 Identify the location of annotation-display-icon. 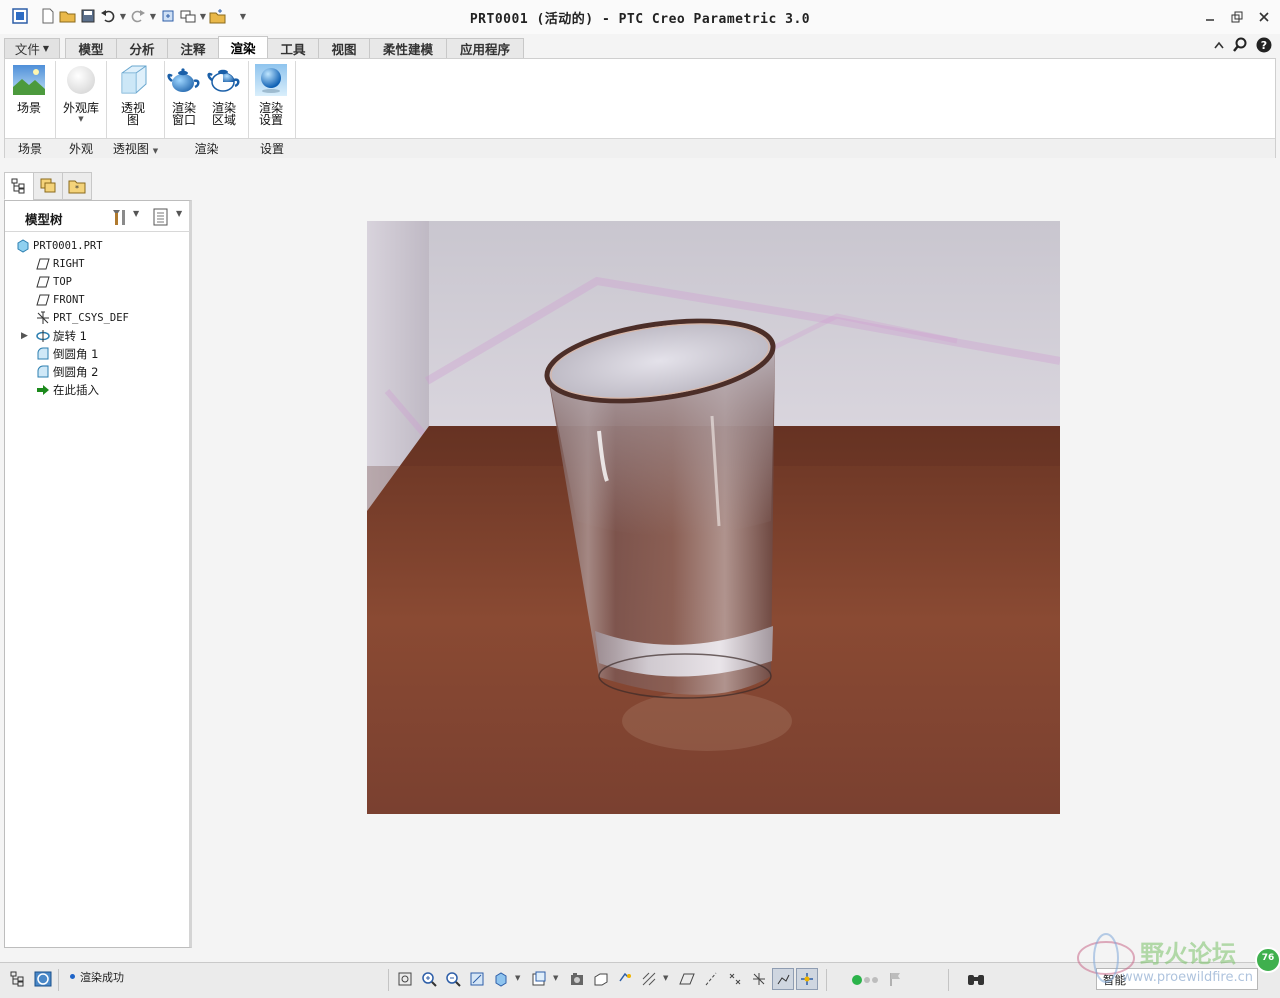
(649, 979).